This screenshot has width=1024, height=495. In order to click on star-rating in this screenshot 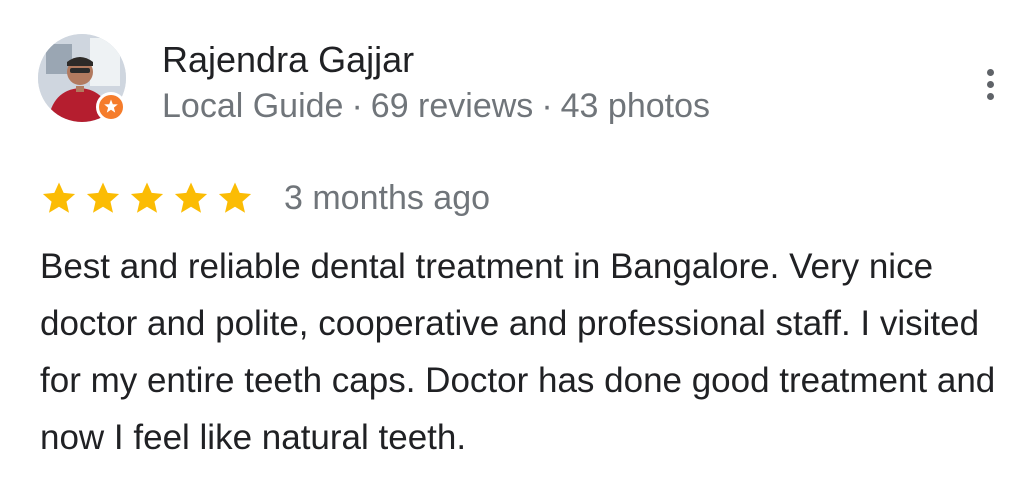, I will do `click(147, 198)`.